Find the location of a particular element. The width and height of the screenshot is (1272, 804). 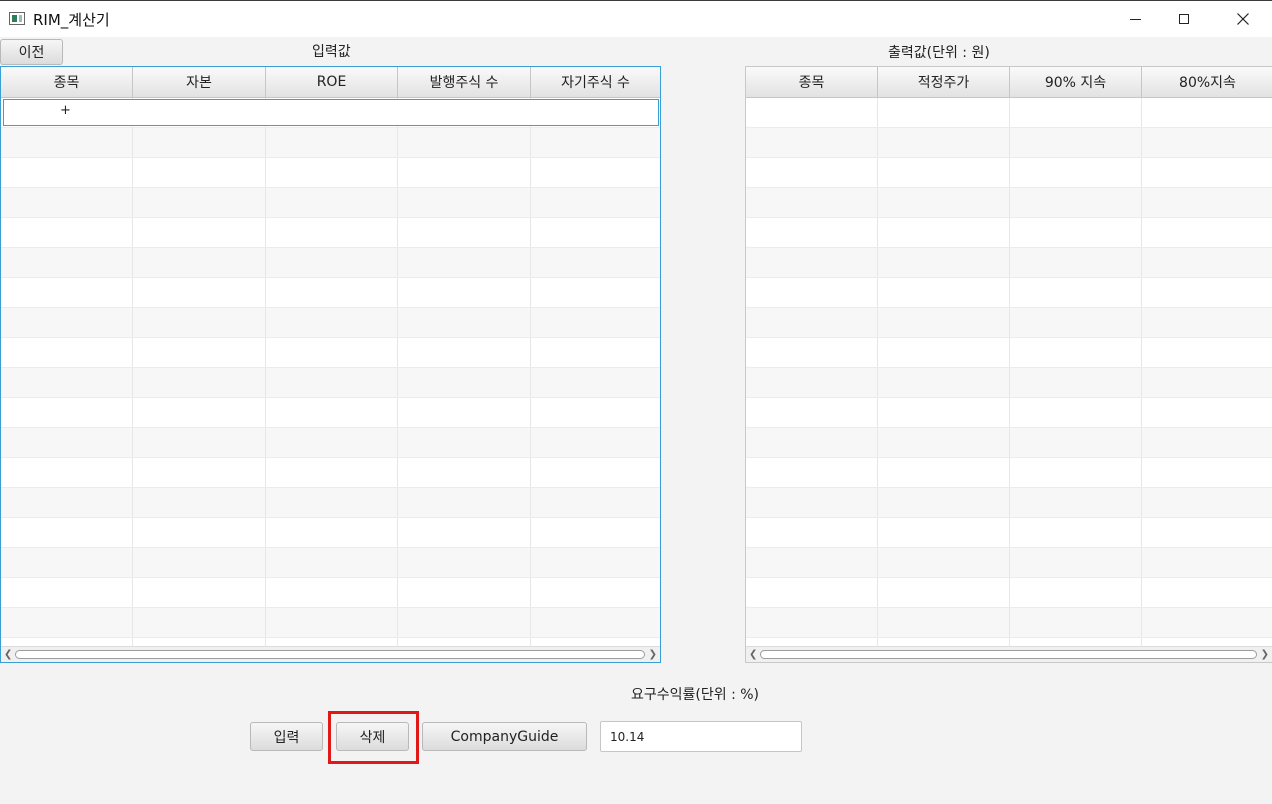

column-header-80-persist: 80%지속 is located at coordinates (1207, 82).